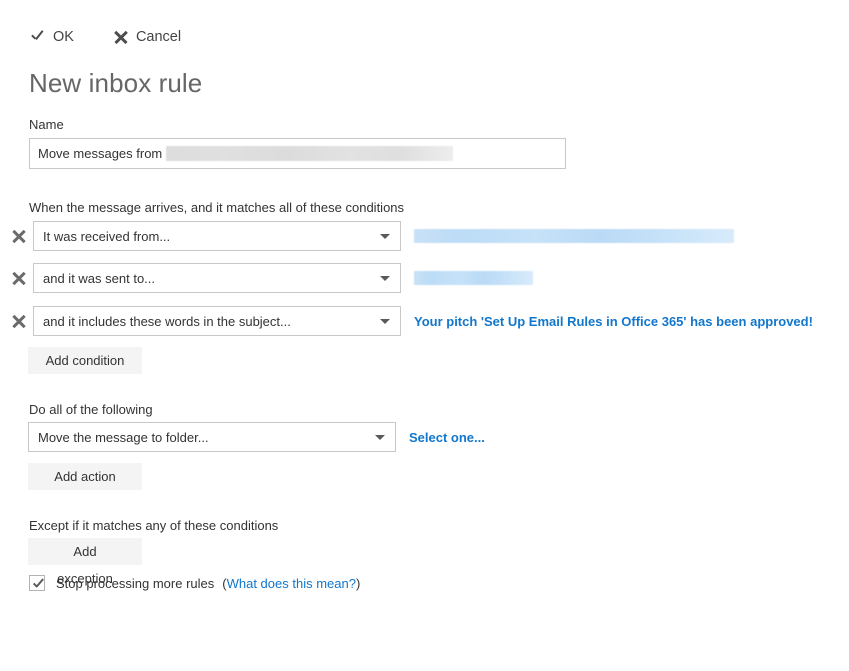 The height and width of the screenshot is (671, 849). What do you see at coordinates (52, 37) in the screenshot?
I see `ok-button: OK` at bounding box center [52, 37].